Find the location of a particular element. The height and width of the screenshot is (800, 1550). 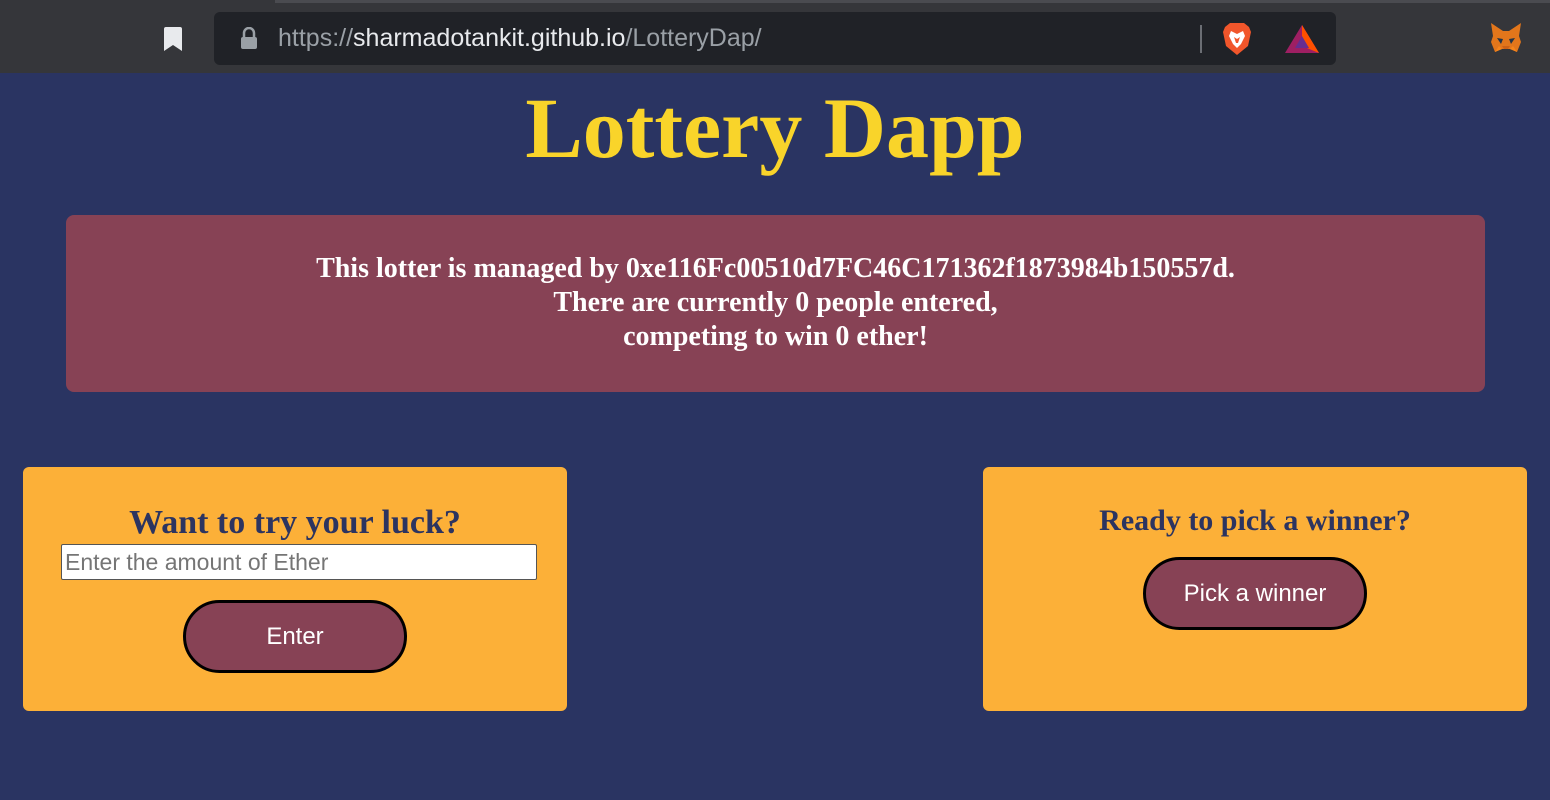

ether-amount-input is located at coordinates (299, 562).